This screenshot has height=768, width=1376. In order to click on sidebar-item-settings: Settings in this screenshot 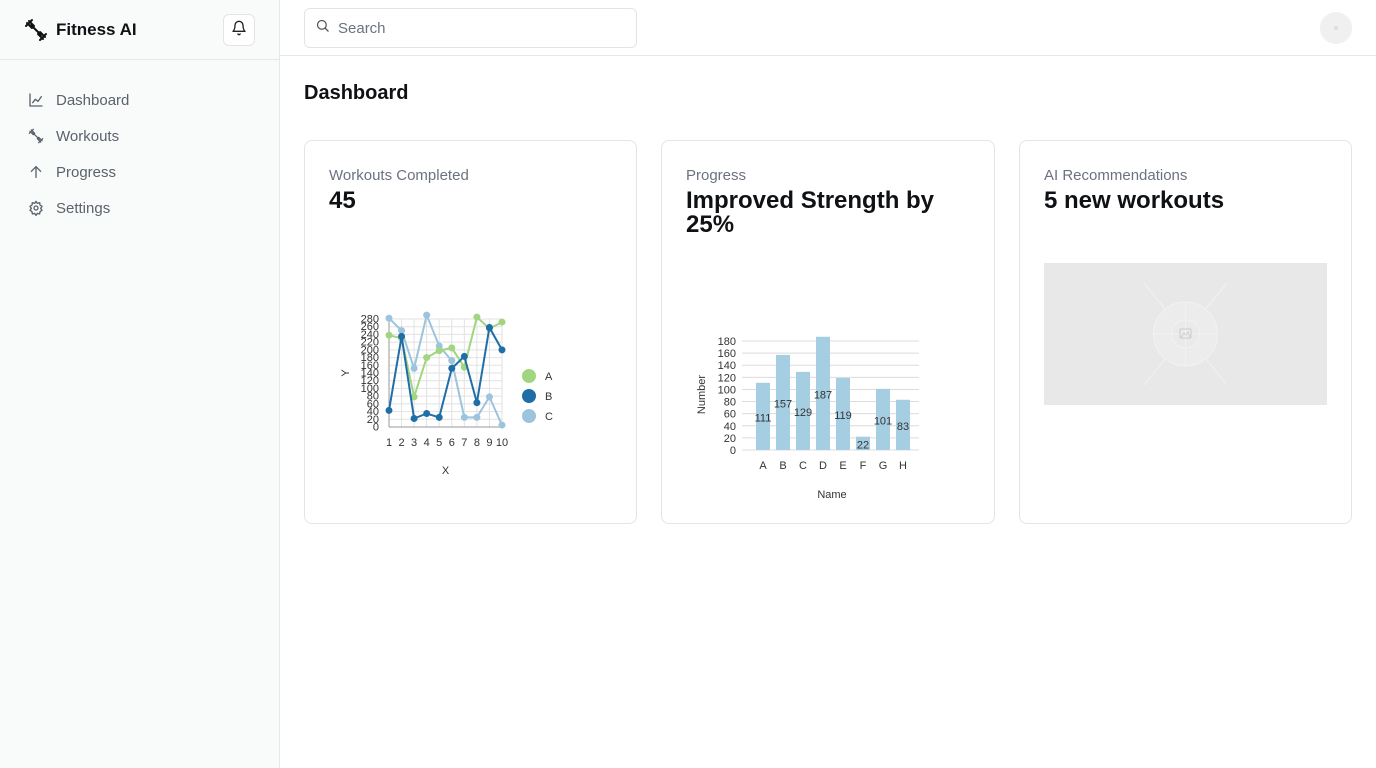, I will do `click(139, 208)`.